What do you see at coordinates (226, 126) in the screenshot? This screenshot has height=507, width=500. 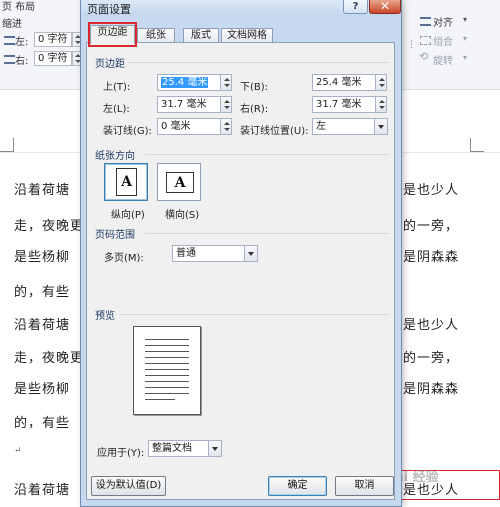 I see `gutter-spinner` at bounding box center [226, 126].